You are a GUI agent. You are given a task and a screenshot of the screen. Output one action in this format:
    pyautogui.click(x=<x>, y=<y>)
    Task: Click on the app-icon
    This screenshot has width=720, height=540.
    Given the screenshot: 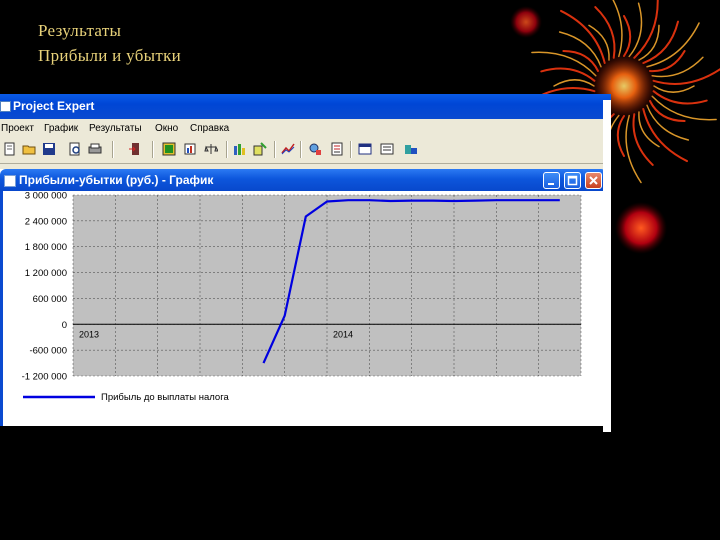 What is the action you would take?
    pyautogui.click(x=5, y=106)
    